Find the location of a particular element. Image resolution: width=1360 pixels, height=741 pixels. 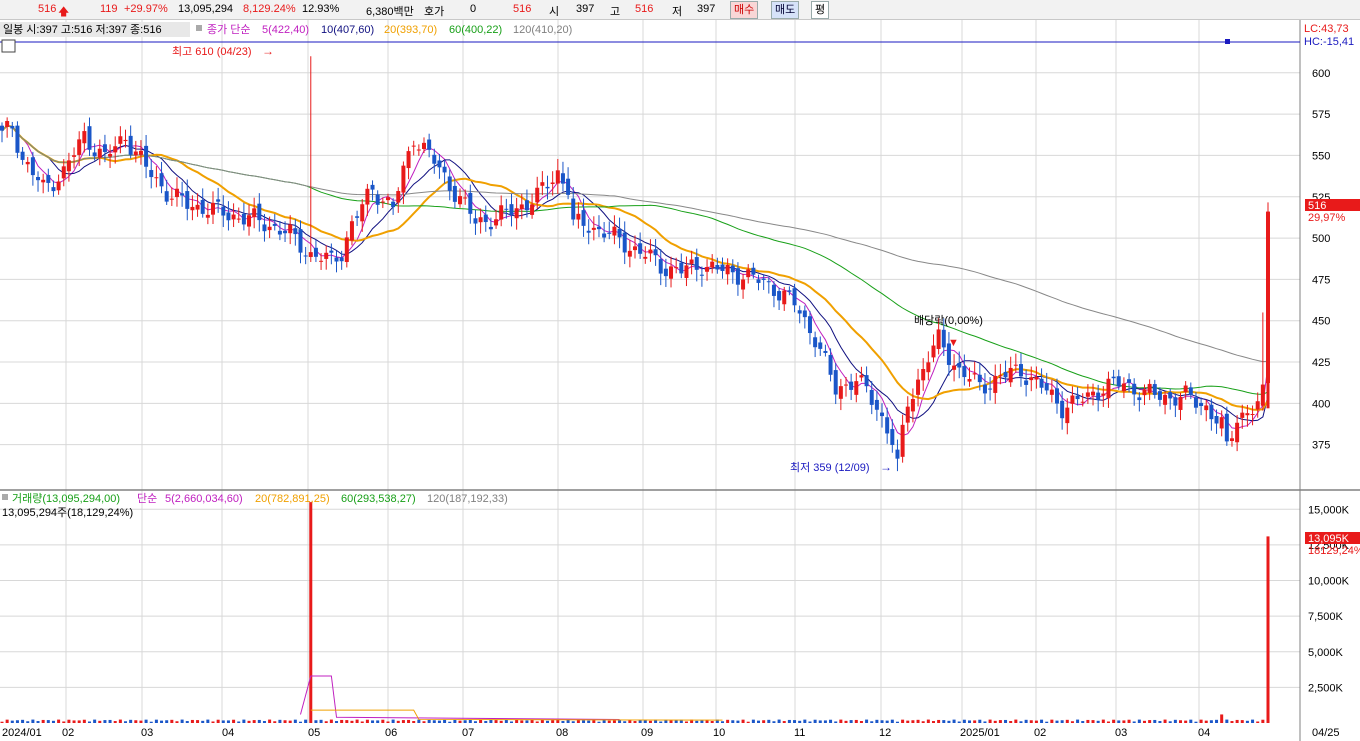

volume-tick-label: 10,000K is located at coordinates (1329, 582).